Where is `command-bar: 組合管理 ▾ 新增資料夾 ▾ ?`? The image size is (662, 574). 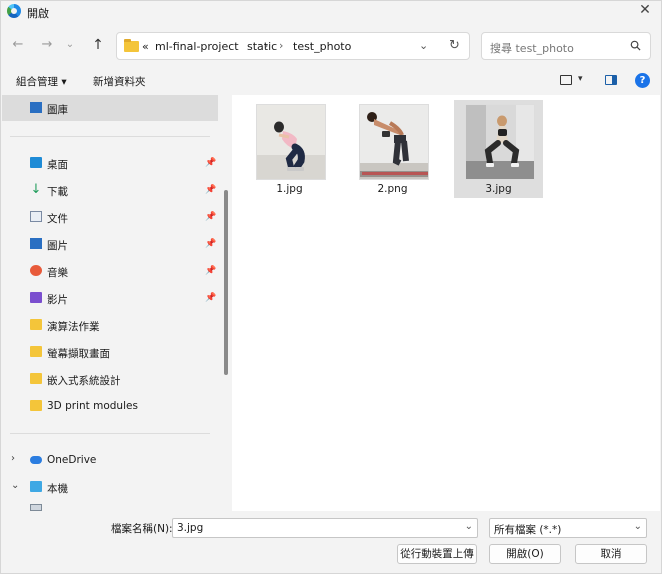 command-bar: 組合管理 ▾ 新增資料夾 ▾ ? is located at coordinates (331, 81).